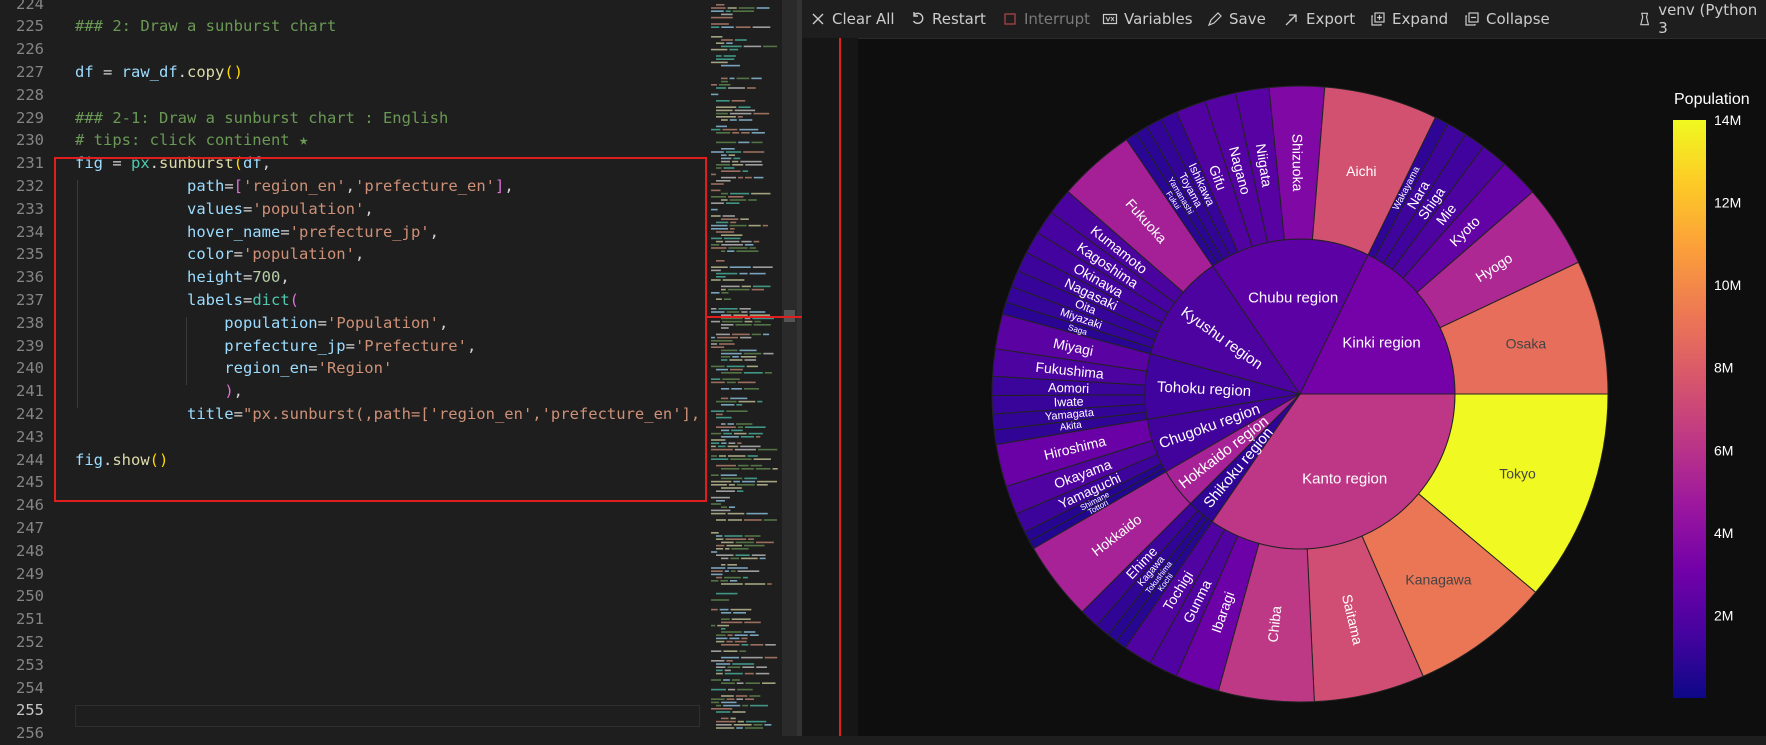 The width and height of the screenshot is (1766, 745). Describe the element at coordinates (30, 391) in the screenshot. I see `line-number: 241` at that location.